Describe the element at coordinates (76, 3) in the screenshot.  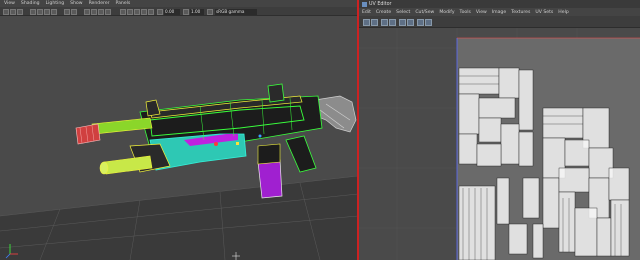
I see `menu-show: Show` at that location.